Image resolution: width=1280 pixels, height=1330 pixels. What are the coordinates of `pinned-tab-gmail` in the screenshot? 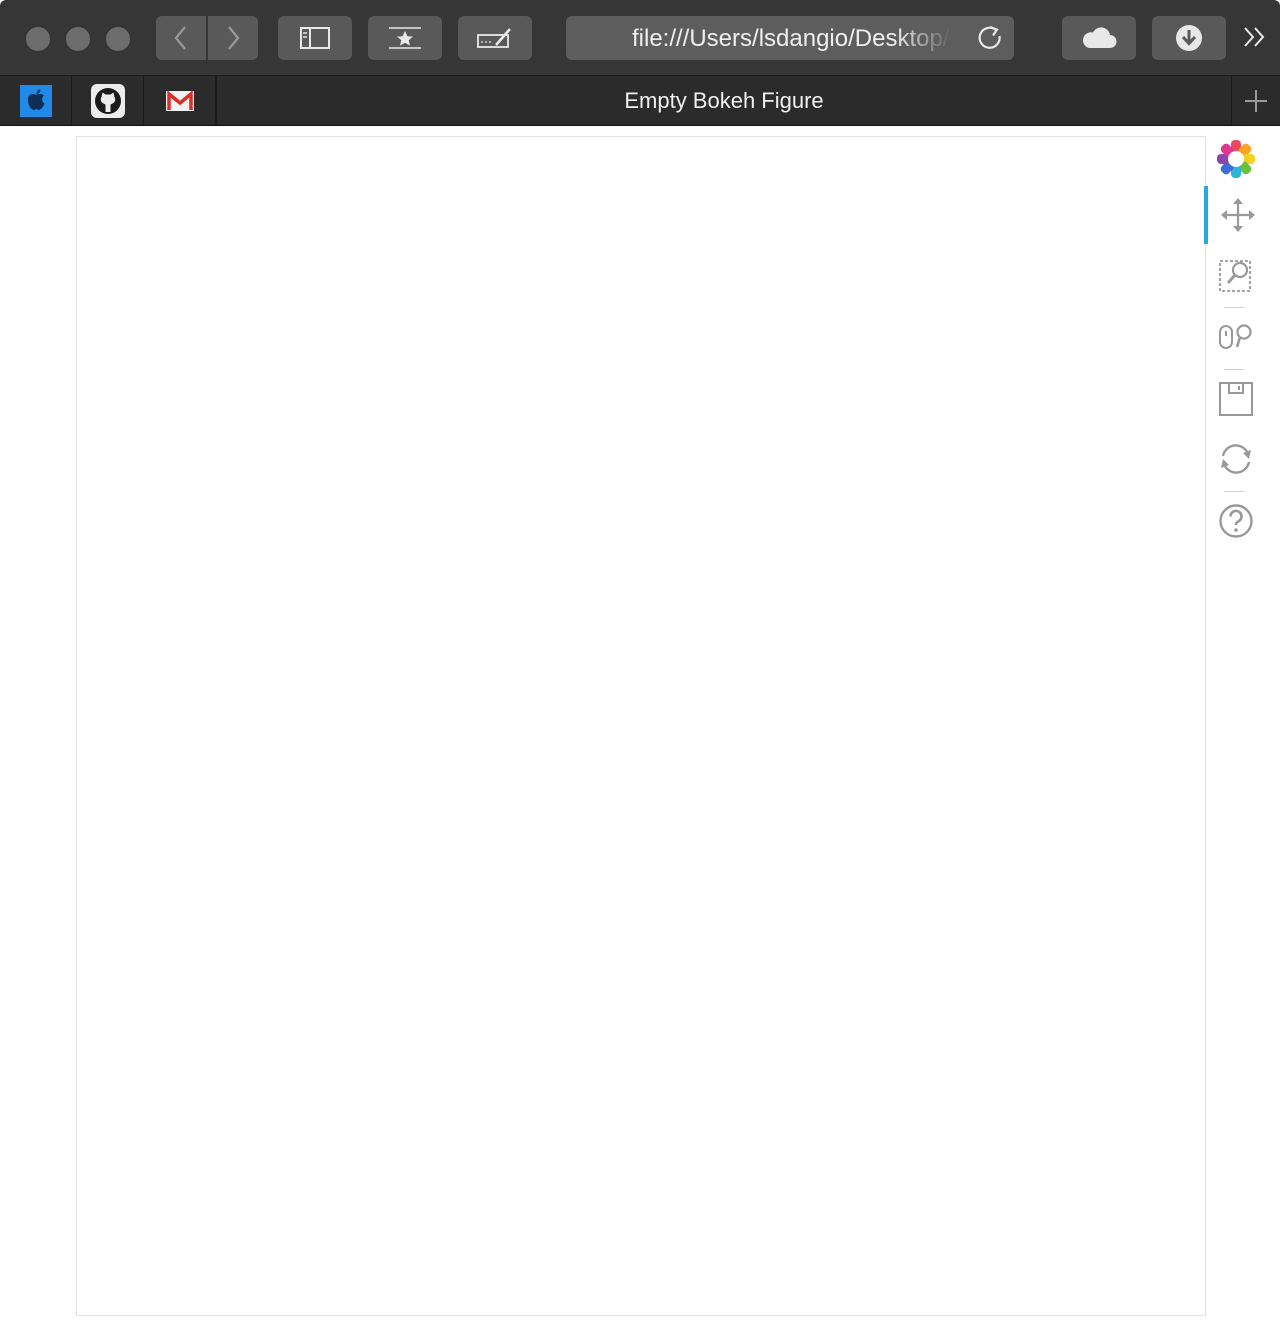 It's located at (180, 100).